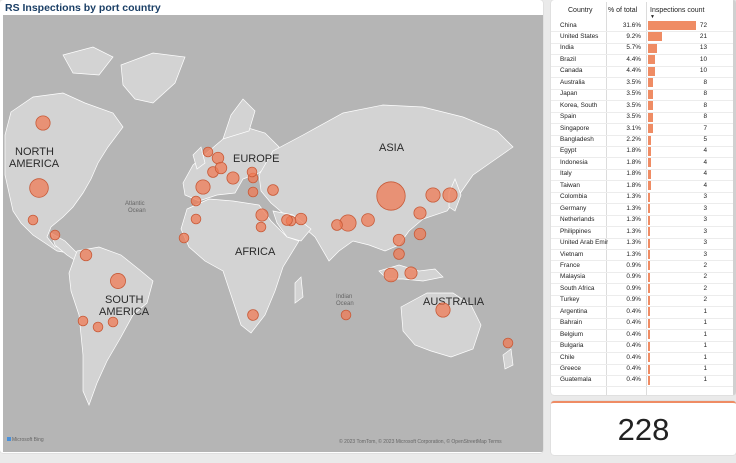 The image size is (736, 463). What do you see at coordinates (98, 327) in the screenshot?
I see `bubble-argentina` at bounding box center [98, 327].